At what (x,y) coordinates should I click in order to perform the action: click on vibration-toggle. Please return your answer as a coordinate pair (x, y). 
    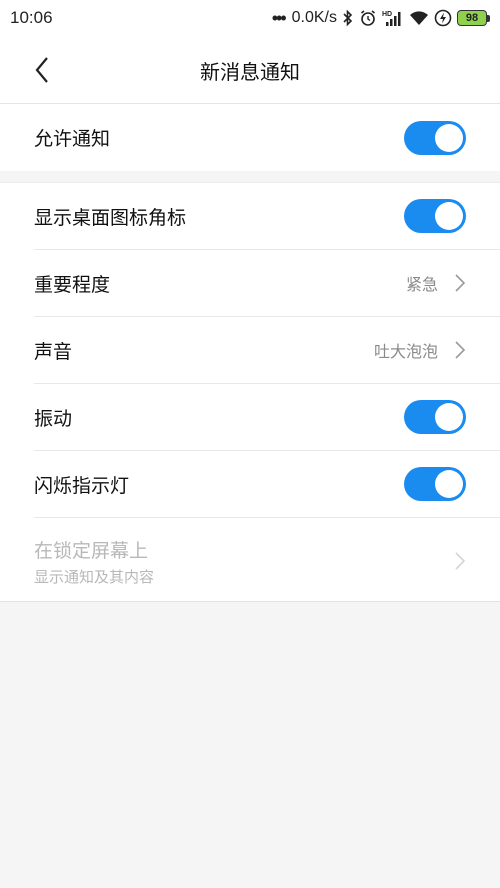
    Looking at the image, I should click on (435, 417).